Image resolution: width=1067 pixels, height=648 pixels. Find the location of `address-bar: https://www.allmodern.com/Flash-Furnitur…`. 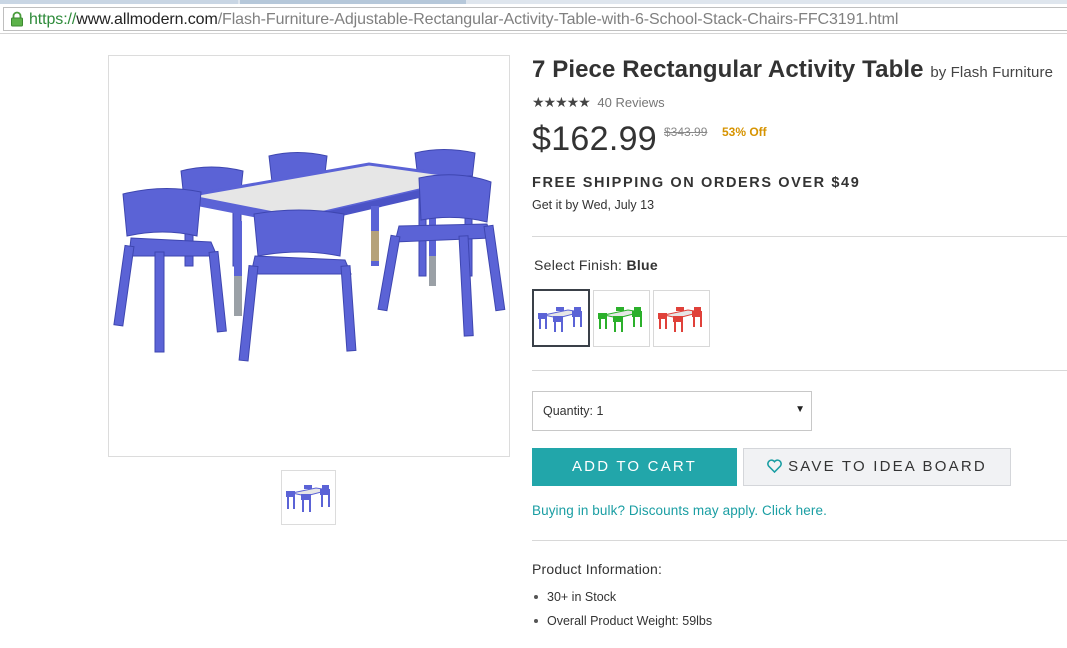

address-bar: https://www.allmodern.com/Flash-Furnitur… is located at coordinates (533, 19).